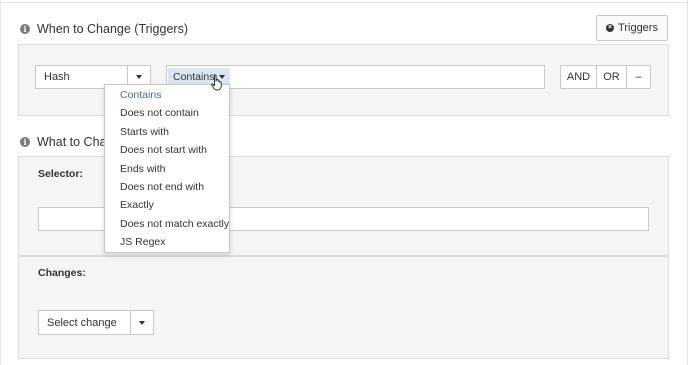 The image size is (688, 365). Describe the element at coordinates (75, 142) in the screenshot. I see `what-title: What to Chan` at that location.